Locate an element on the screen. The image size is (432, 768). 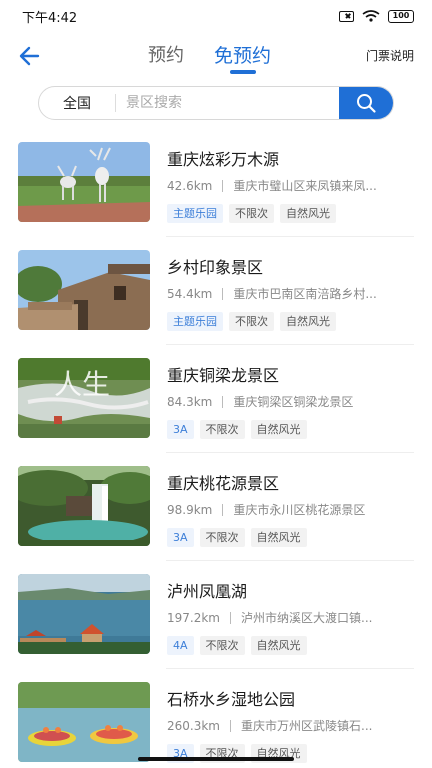
status-icons: 100 is located at coordinates (376, 16).